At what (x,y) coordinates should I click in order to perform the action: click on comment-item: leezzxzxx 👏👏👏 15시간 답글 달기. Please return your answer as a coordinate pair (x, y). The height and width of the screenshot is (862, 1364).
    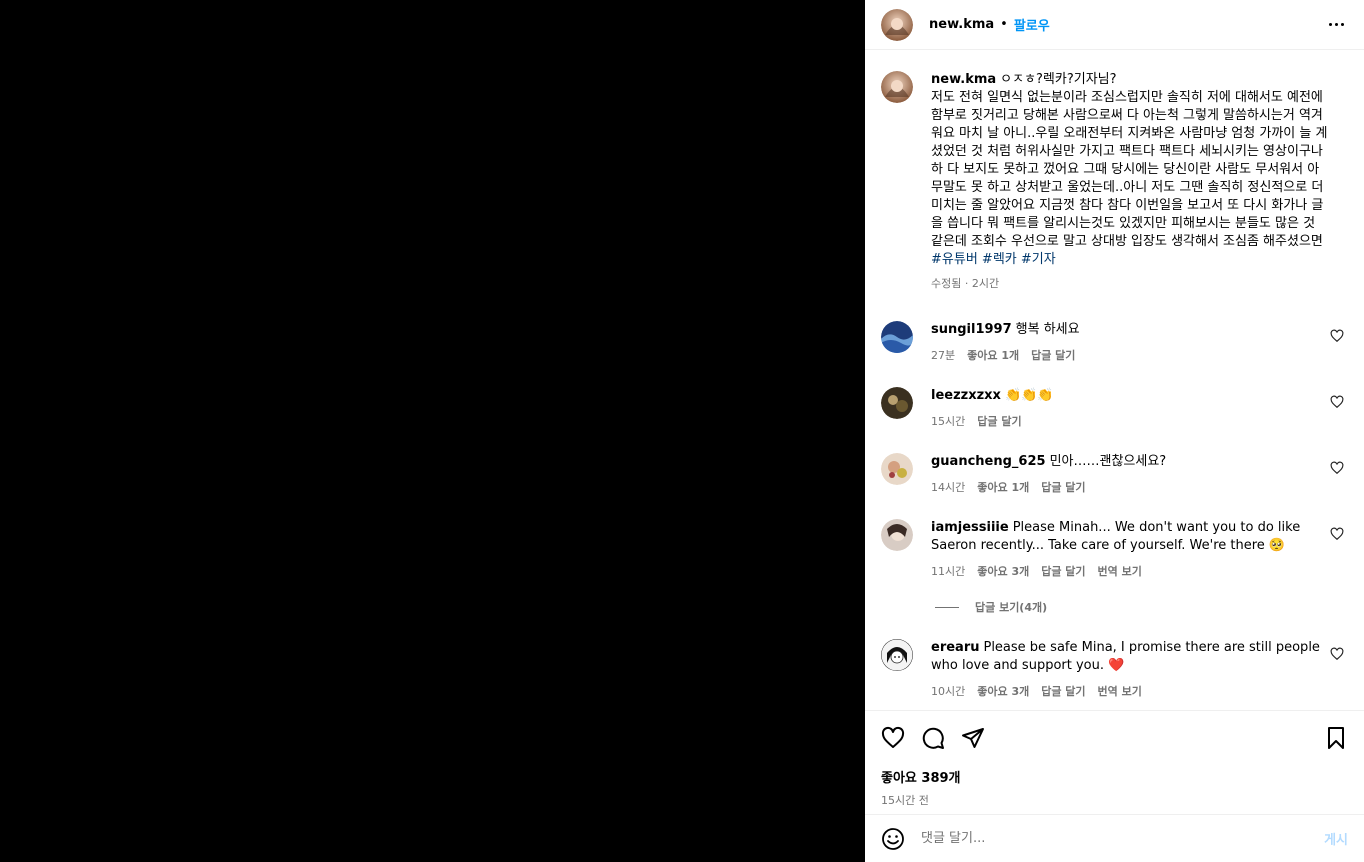
    Looking at the image, I should click on (1114, 409).